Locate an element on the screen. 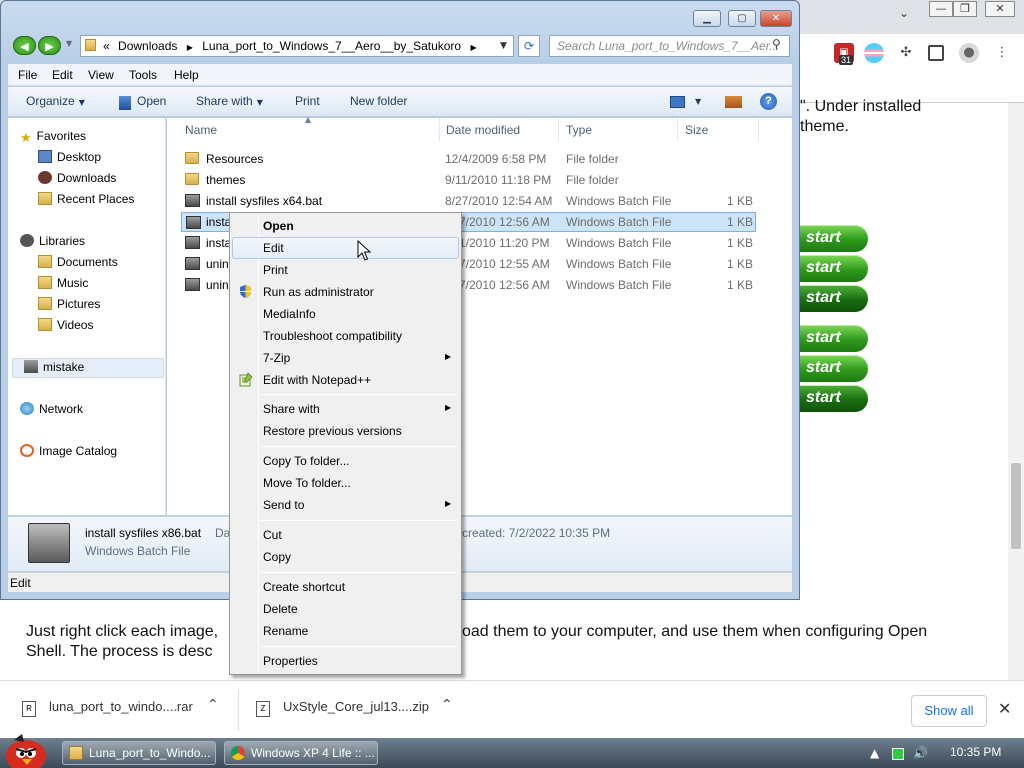 The image size is (1024, 768). flag-extension-icon is located at coordinates (874, 53).